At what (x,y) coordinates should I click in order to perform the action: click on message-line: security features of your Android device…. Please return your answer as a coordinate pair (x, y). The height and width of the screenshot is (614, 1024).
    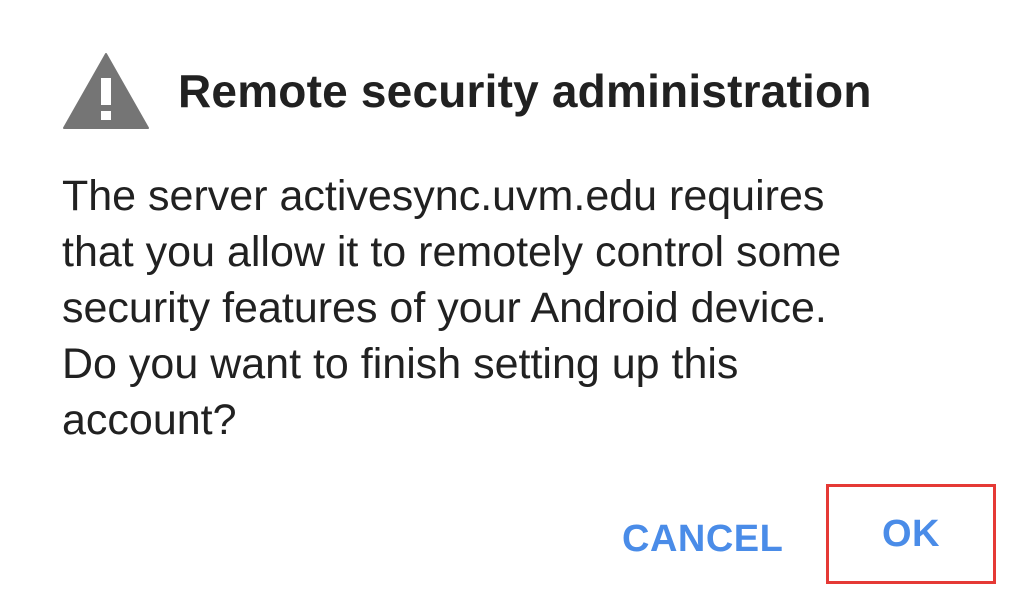
    Looking at the image, I should click on (444, 308).